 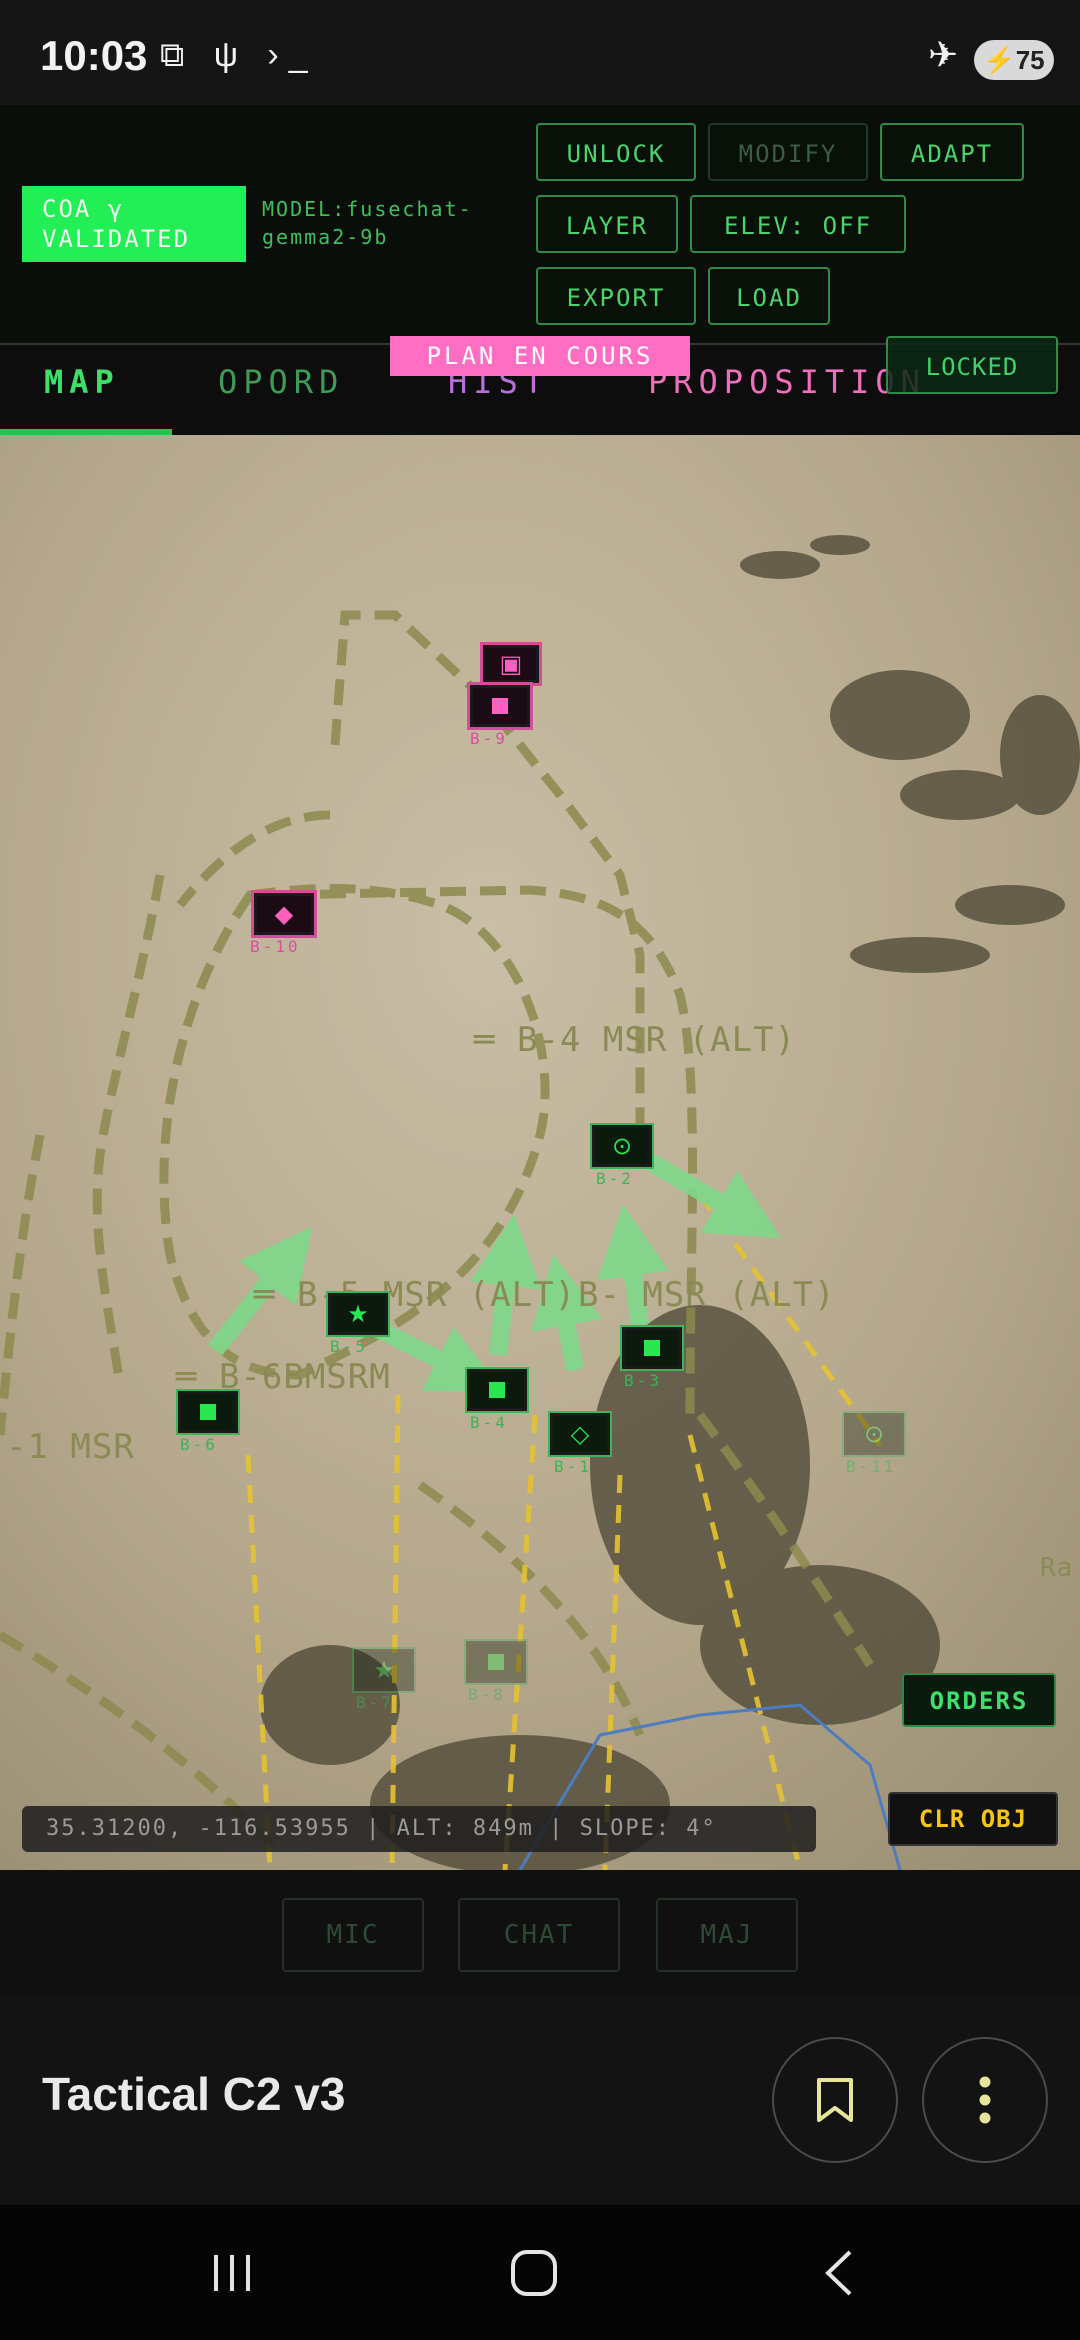 What do you see at coordinates (580, 1434) in the screenshot?
I see `friendly-unit-b1: ◇` at bounding box center [580, 1434].